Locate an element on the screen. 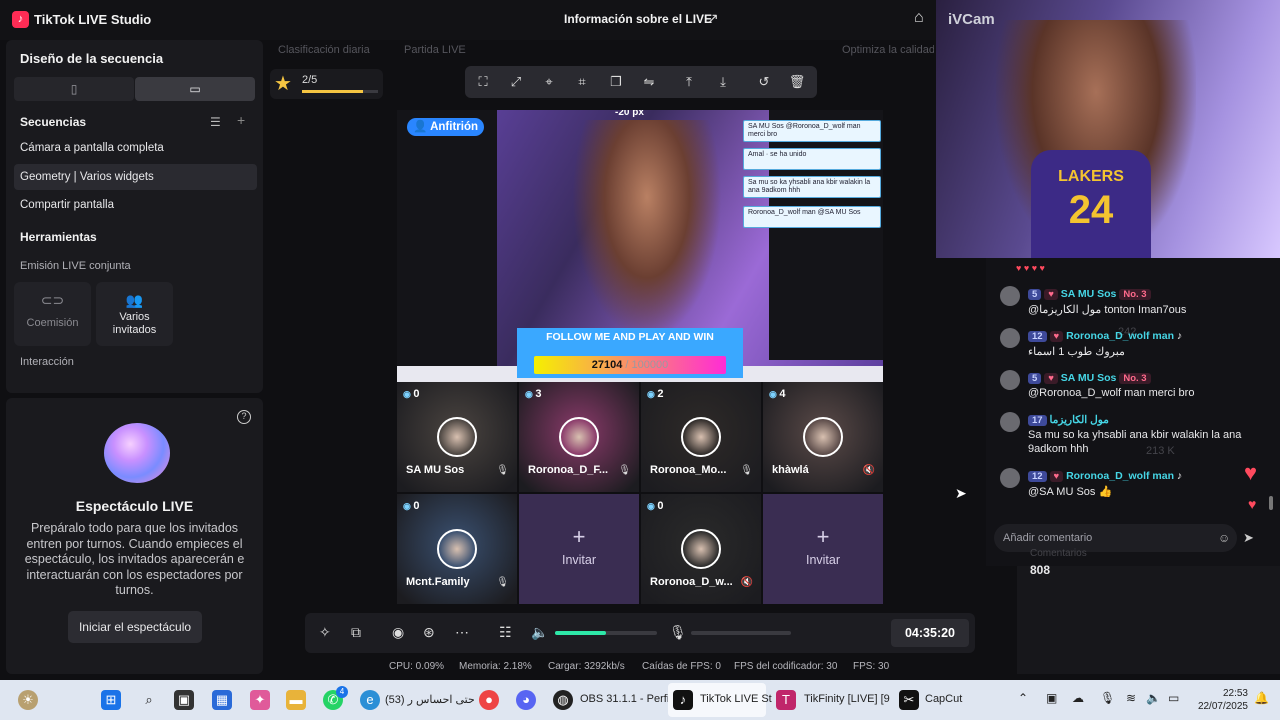 The image size is (1280, 720). guest-tile: 0 Roronoa_D_w... 🔇 is located at coordinates (701, 549).